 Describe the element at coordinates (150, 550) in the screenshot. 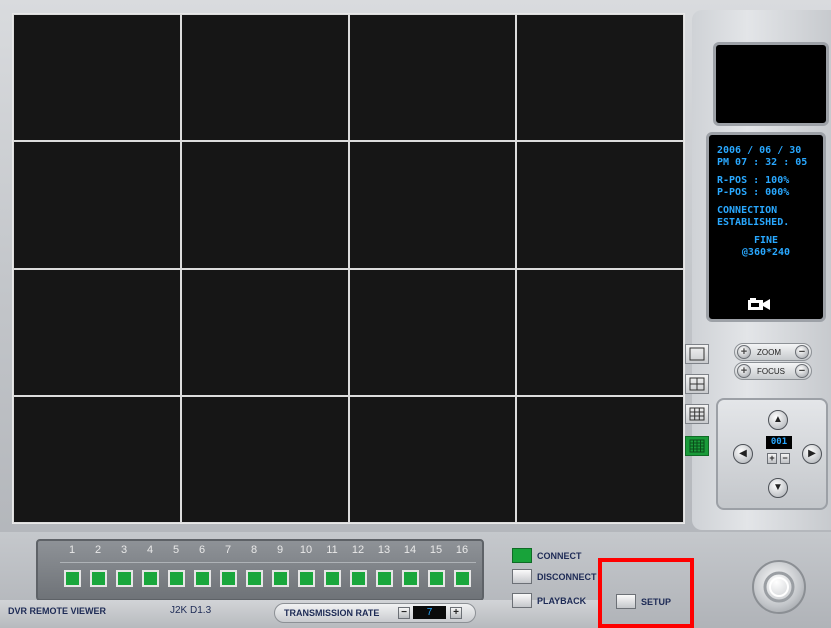

I see `channel-number: 4` at that location.